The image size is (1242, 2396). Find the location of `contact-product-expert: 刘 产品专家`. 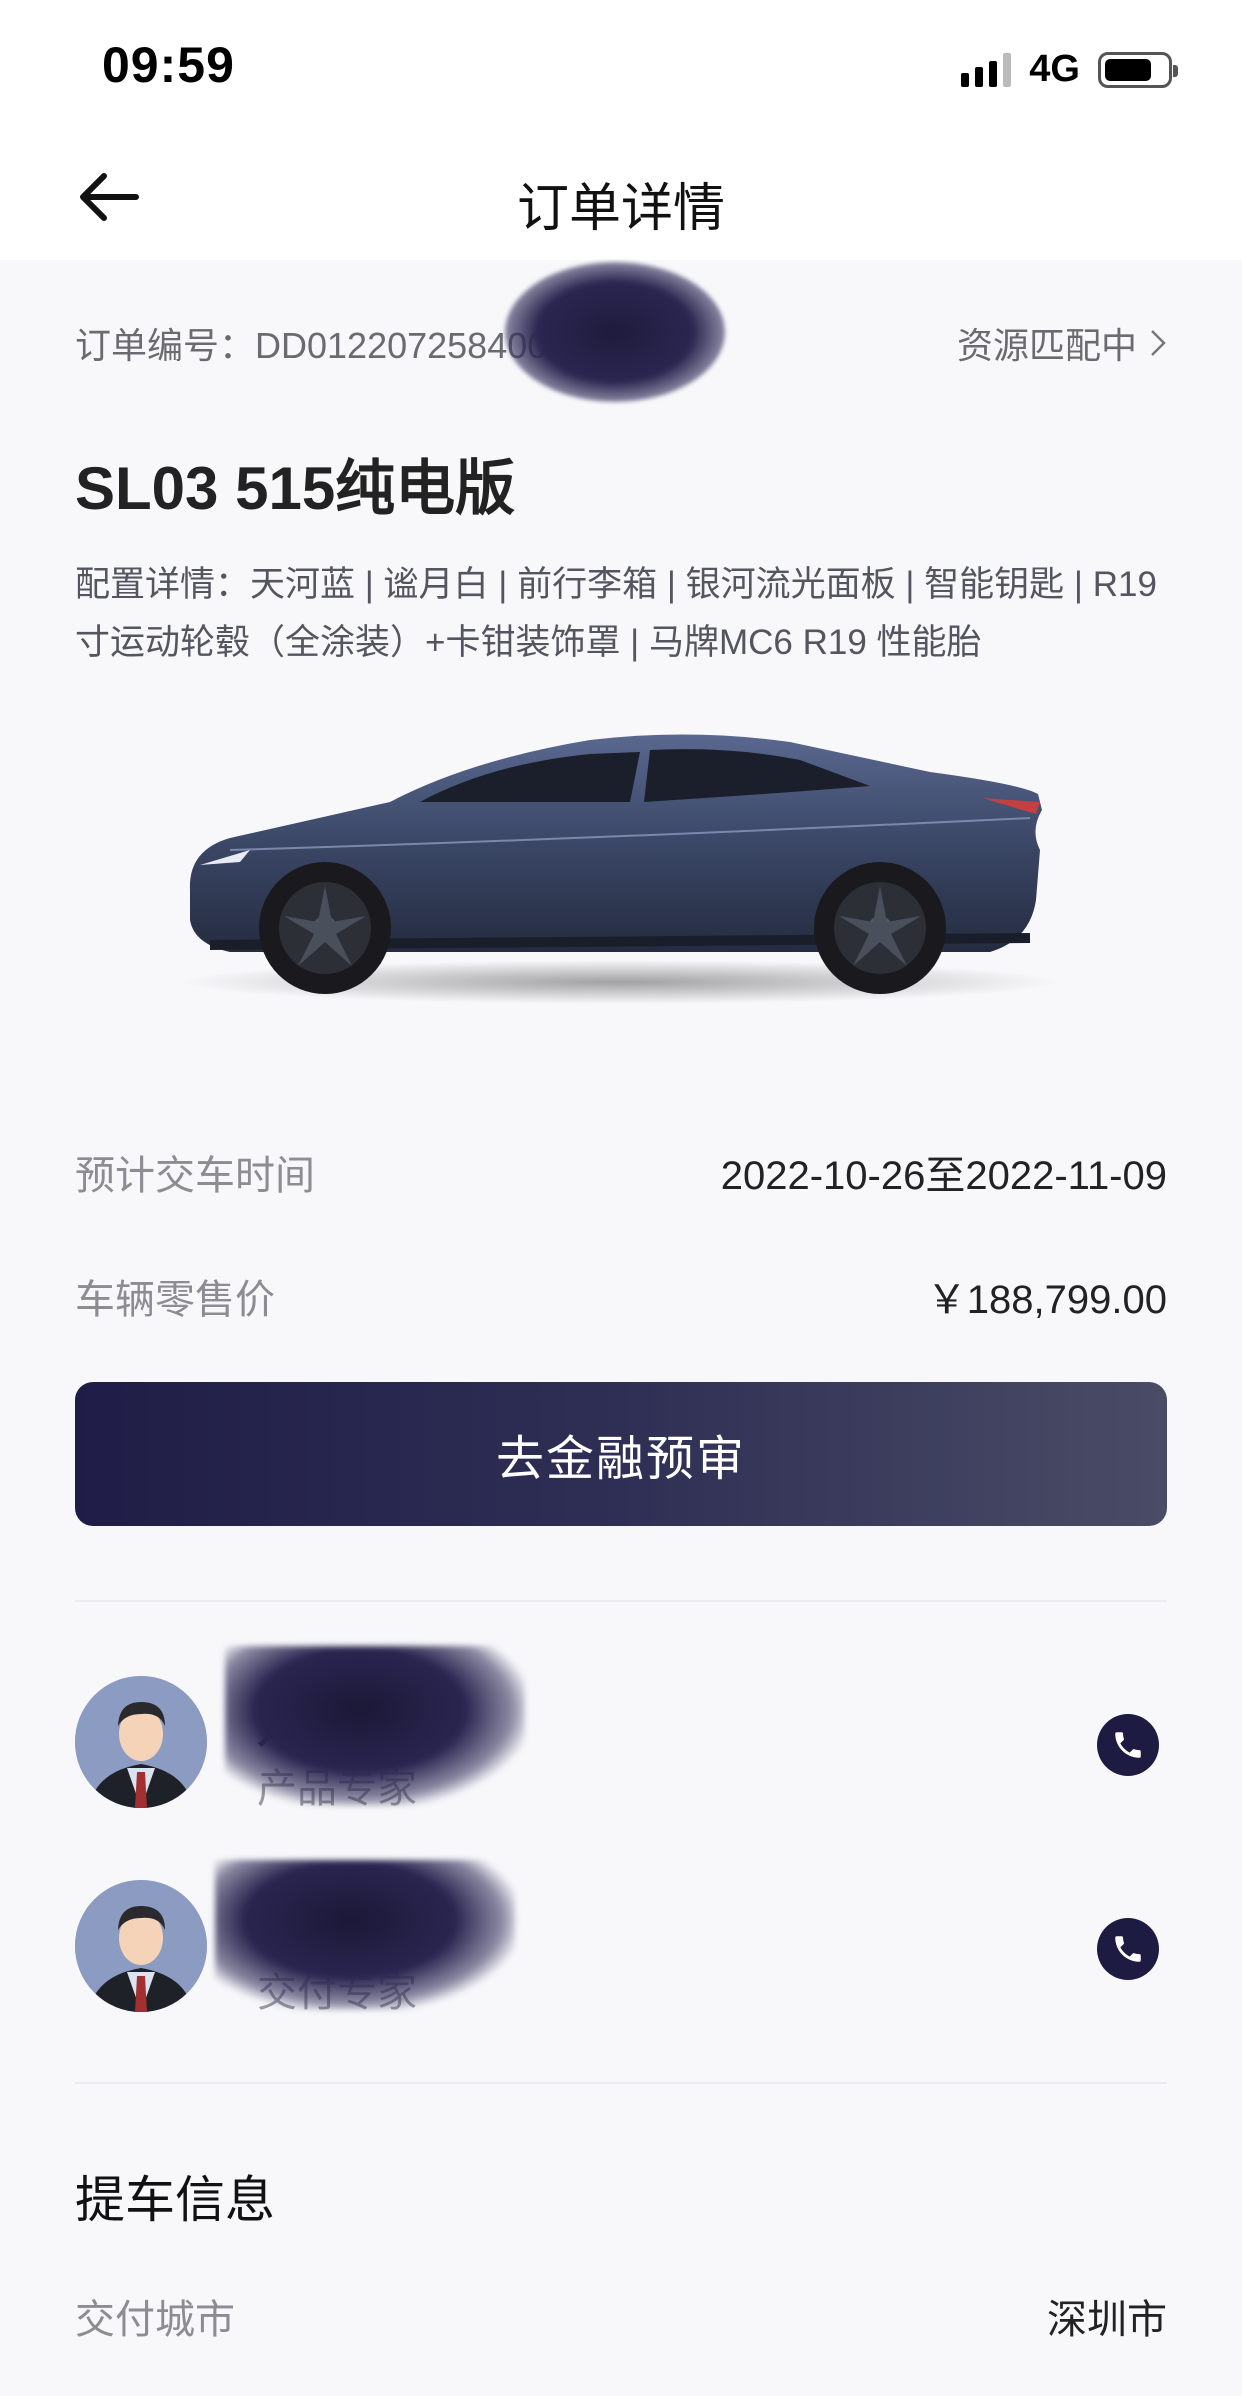

contact-product-expert: 刘 产品专家 is located at coordinates (621, 1731).